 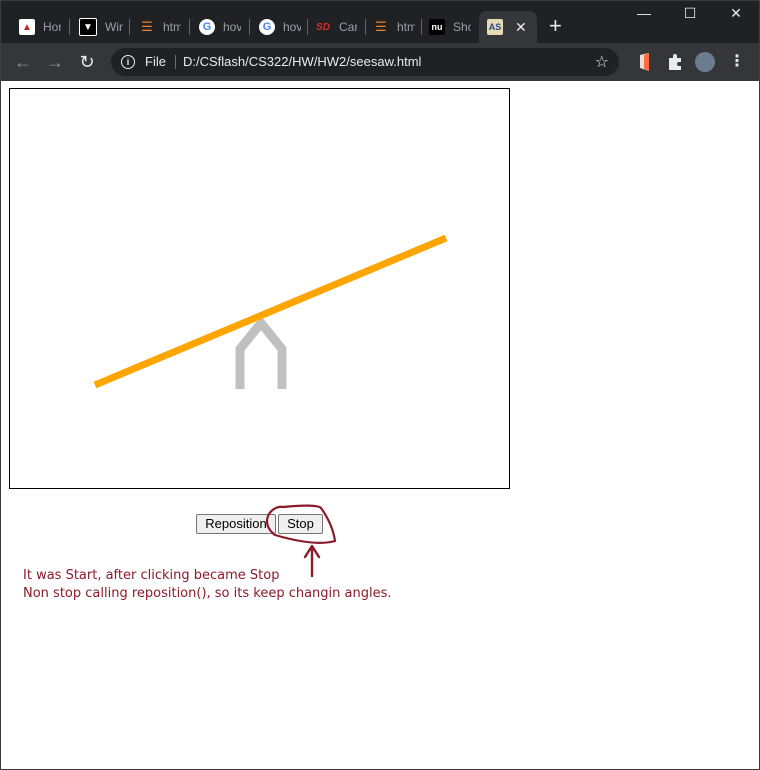 What do you see at coordinates (602, 62) in the screenshot?
I see `bookmark-star-icon: ☆` at bounding box center [602, 62].